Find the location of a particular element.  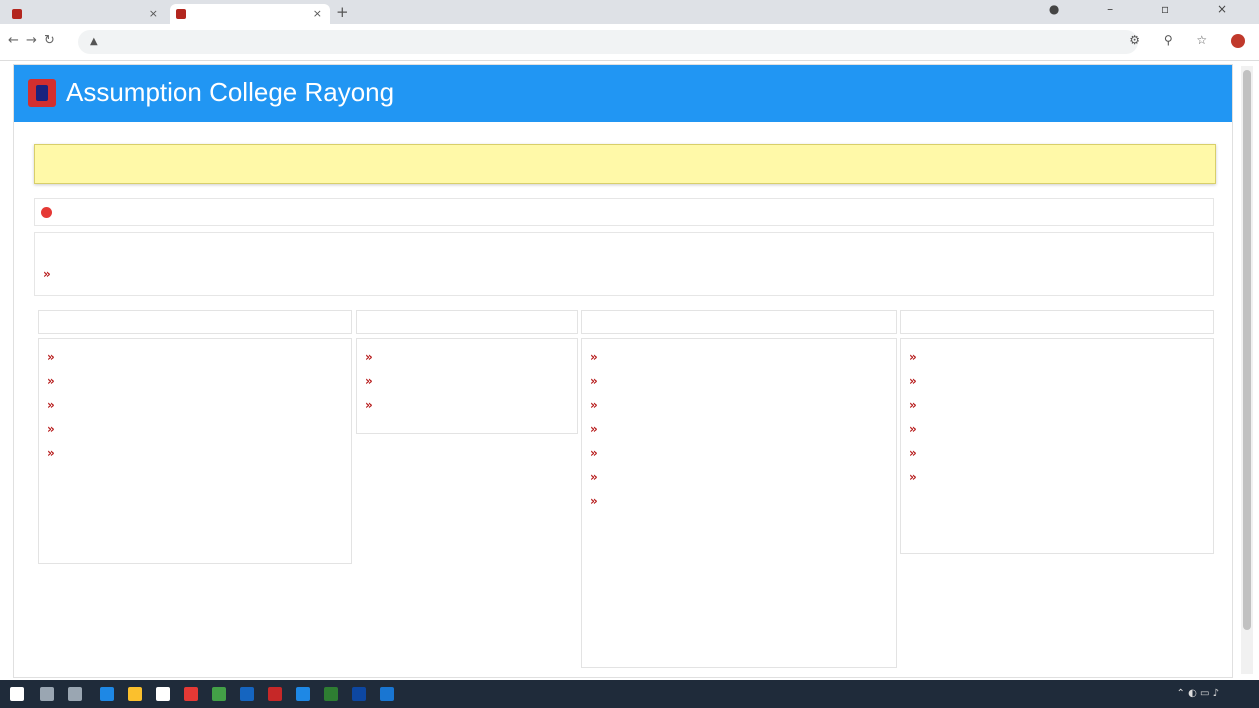

site-header: Assumption College Rayong is located at coordinates (623, 93).